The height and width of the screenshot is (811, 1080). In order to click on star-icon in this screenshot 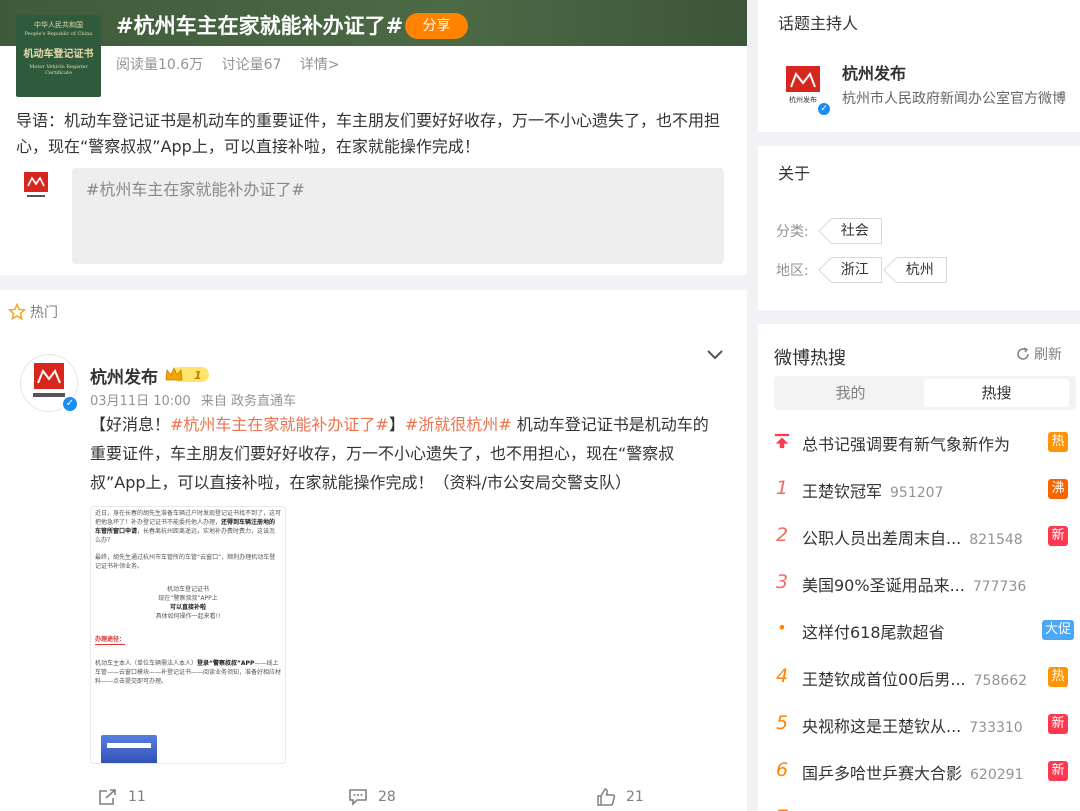, I will do `click(17, 312)`.